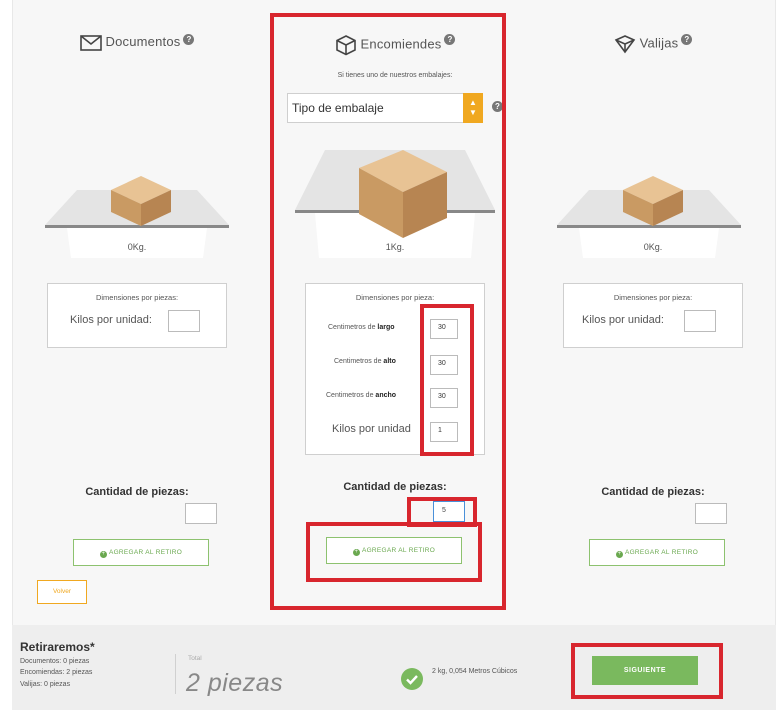  What do you see at coordinates (145, 552) in the screenshot?
I see `documentos-add-label: AGREGAR AL RETIRO` at bounding box center [145, 552].